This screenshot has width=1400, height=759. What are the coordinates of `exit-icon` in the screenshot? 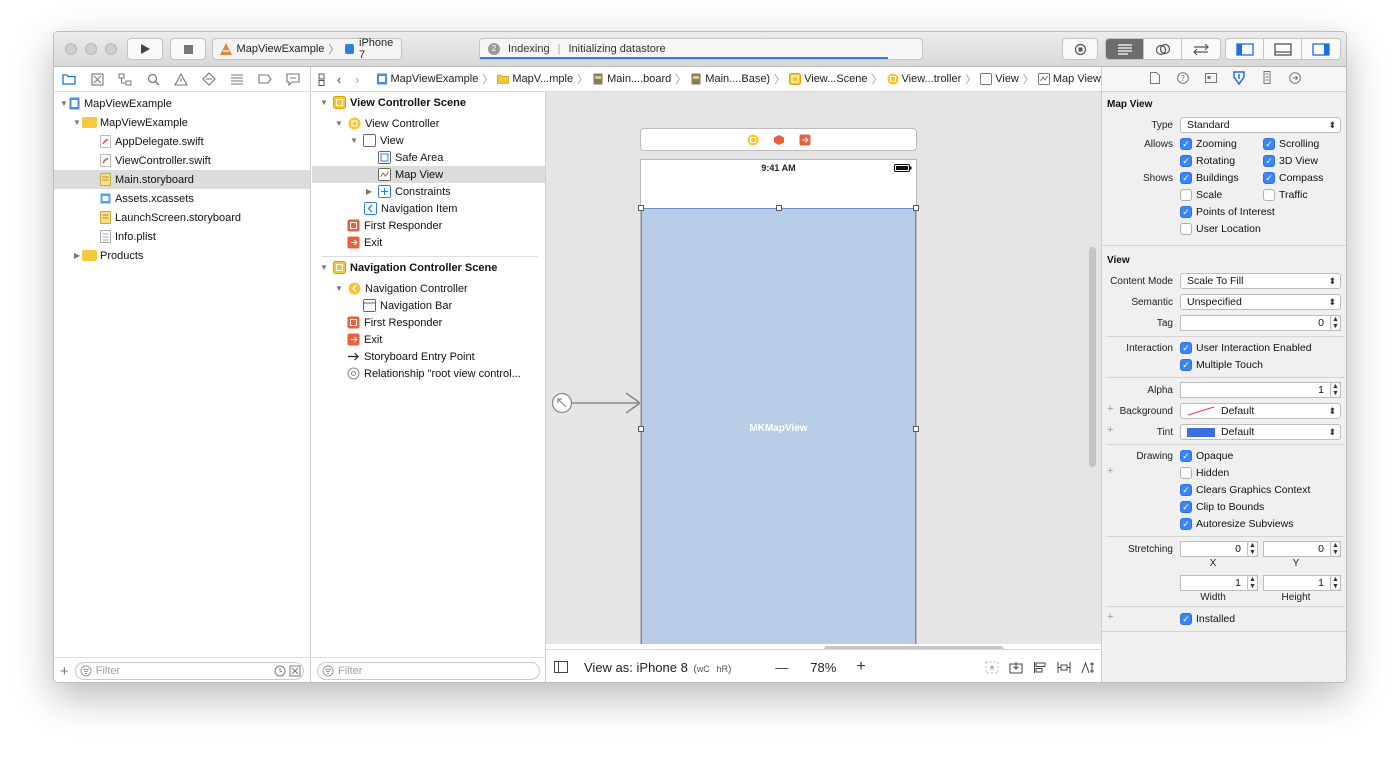 It's located at (805, 140).